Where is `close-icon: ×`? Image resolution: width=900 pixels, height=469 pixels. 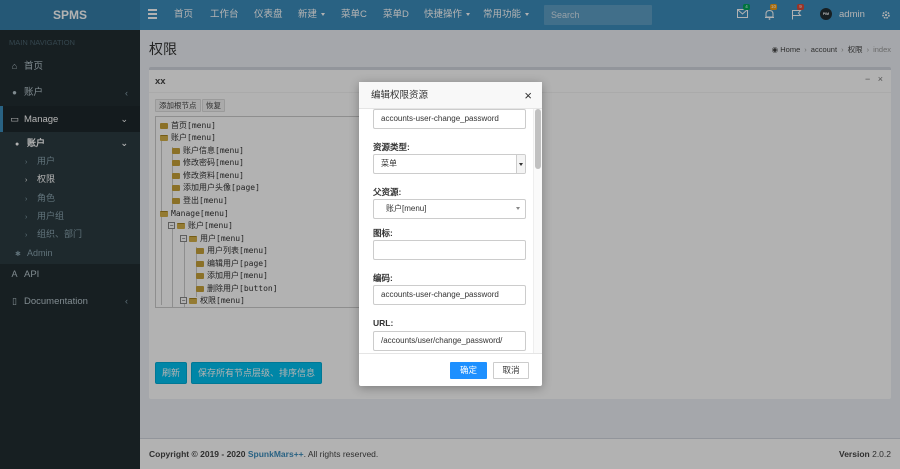 close-icon: × is located at coordinates (528, 95).